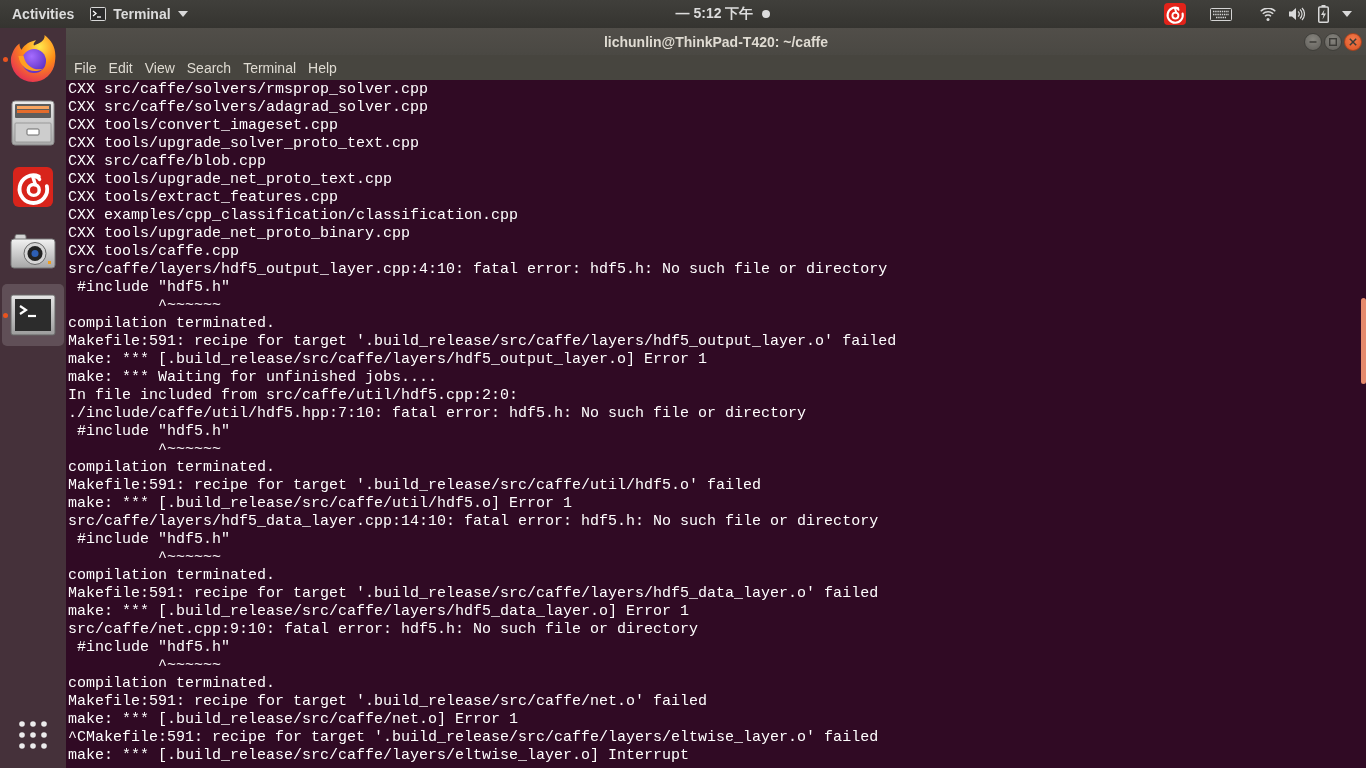 The width and height of the screenshot is (1366, 768). Describe the element at coordinates (248, 90) in the screenshot. I see `terminal-line: CXX src/caffe/solvers/rmsprop_solver.cpp` at that location.